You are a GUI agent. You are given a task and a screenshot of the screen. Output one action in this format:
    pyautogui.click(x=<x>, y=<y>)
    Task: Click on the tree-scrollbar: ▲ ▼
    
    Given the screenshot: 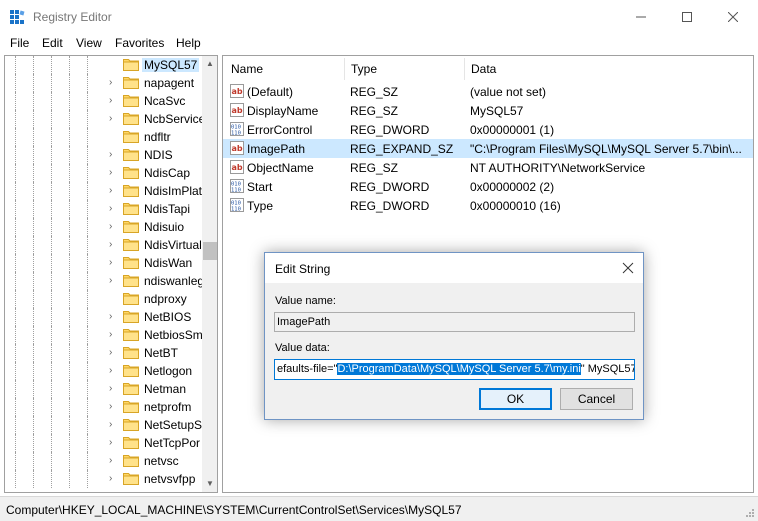 What is the action you would take?
    pyautogui.click(x=209, y=274)
    